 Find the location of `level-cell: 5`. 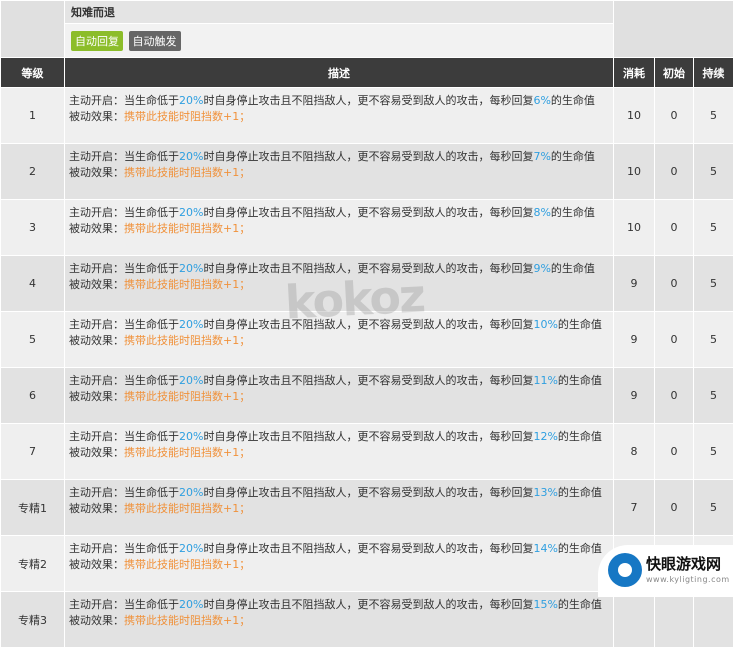

level-cell: 5 is located at coordinates (33, 340).